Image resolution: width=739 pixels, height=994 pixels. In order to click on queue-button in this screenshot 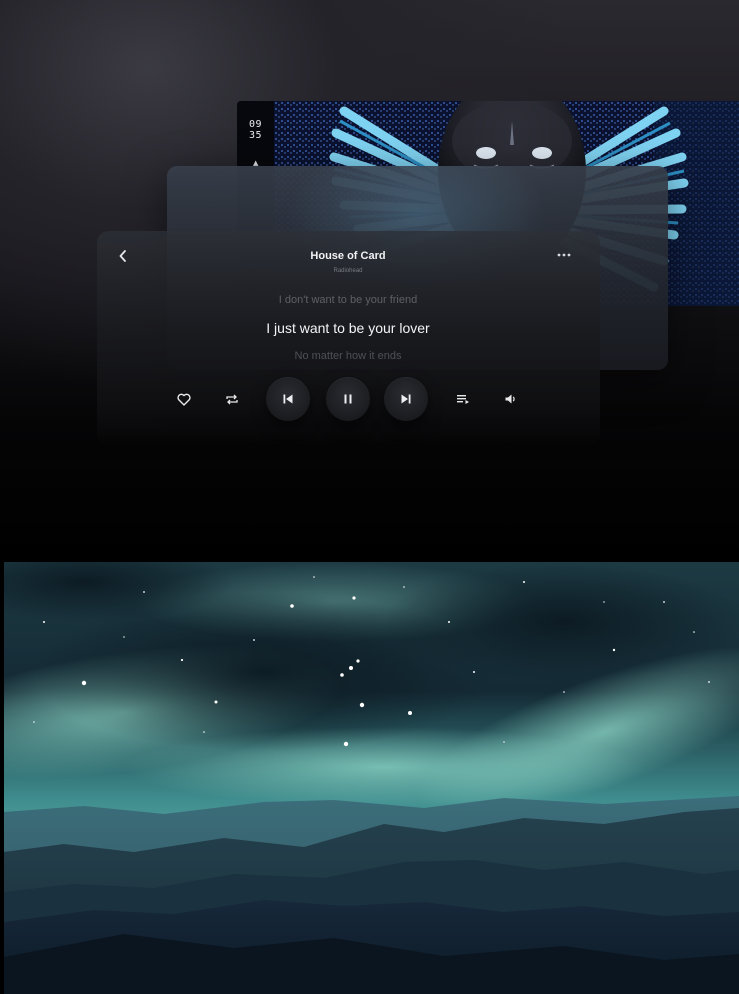, I will do `click(463, 399)`.